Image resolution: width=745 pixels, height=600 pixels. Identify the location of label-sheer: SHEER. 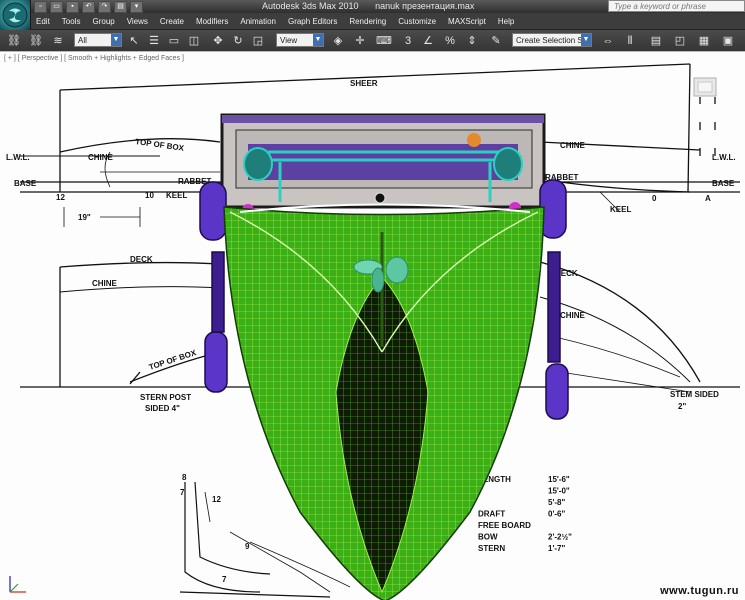
(364, 83).